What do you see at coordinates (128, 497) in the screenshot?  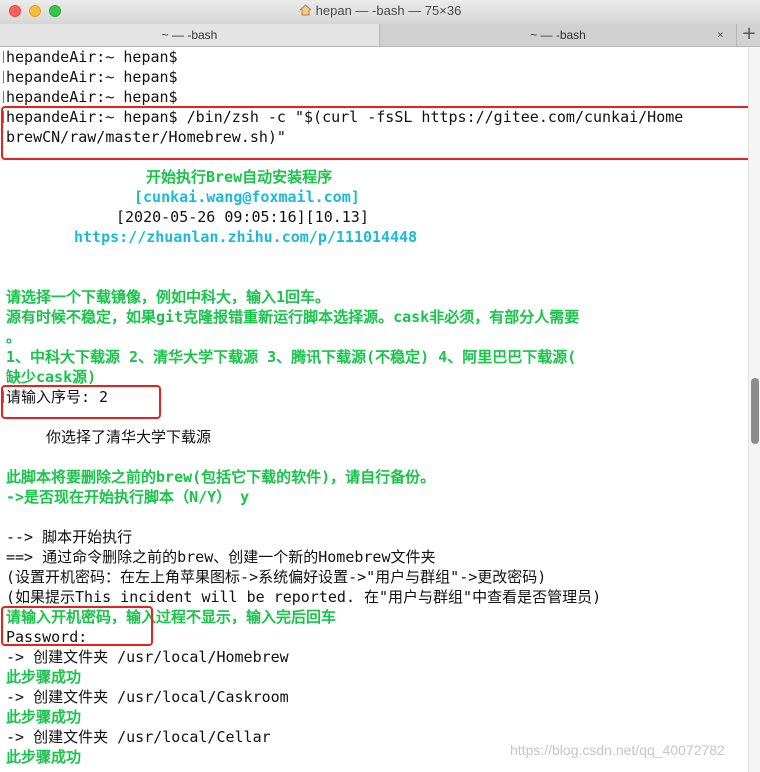 I see `terminal-line: ->是否现在开始执行脚本（N/Y） y` at bounding box center [128, 497].